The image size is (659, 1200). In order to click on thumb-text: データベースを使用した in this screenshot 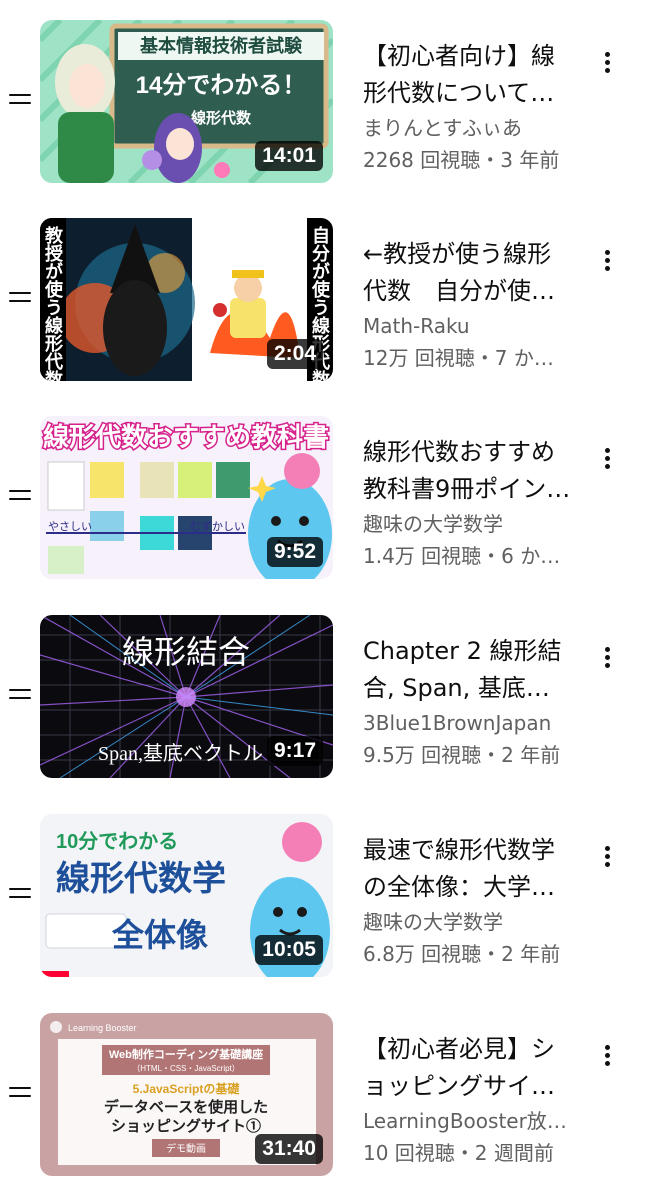, I will do `click(186, 1107)`.